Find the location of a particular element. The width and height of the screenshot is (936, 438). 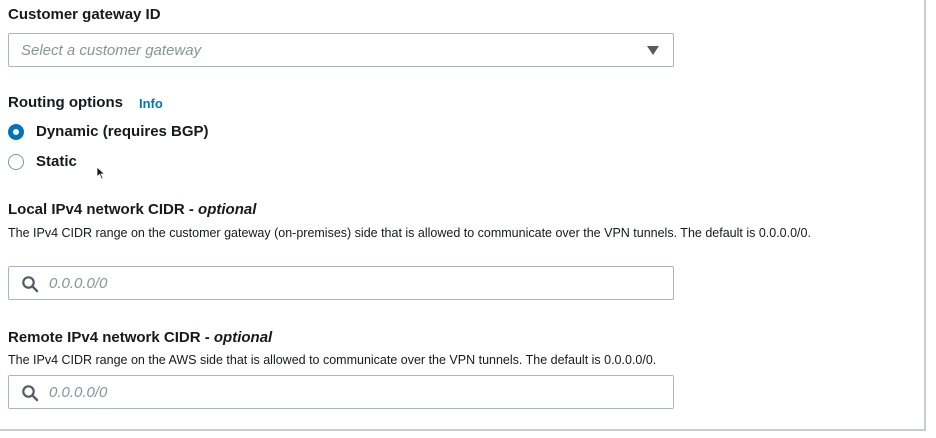

remote-cidr-placeholder: 0.0.0.0/0 is located at coordinates (78, 392).